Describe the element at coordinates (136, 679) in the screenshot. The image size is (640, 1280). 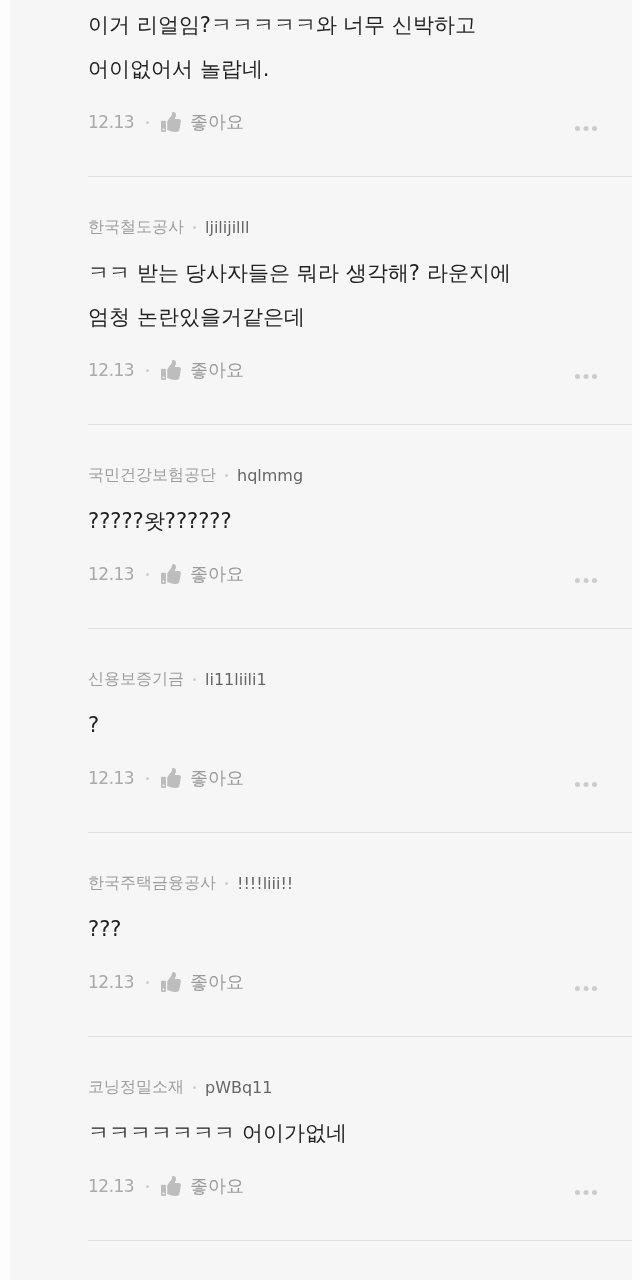
I see `author-organization: 신용보증기금` at that location.